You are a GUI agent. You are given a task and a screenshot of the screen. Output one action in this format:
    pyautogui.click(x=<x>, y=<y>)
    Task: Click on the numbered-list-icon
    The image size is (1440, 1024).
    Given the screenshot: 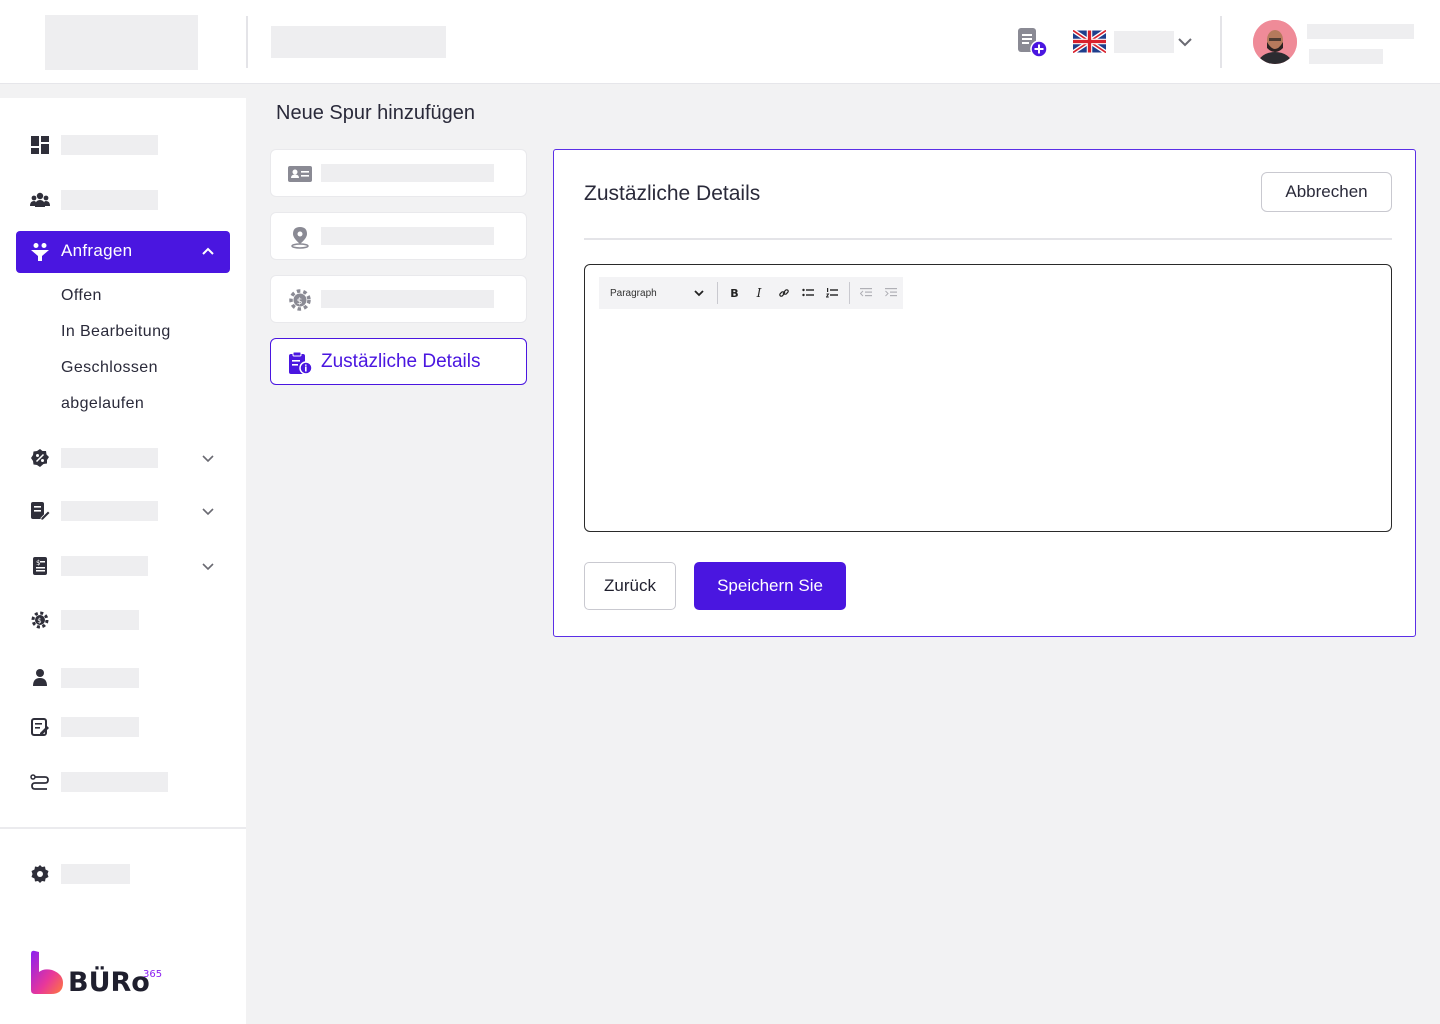 What is the action you would take?
    pyautogui.click(x=832, y=293)
    